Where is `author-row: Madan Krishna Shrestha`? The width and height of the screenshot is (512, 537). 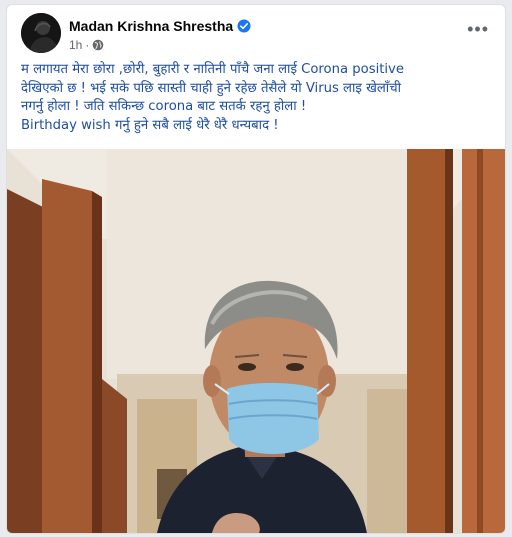
author-row: Madan Krishna Shrestha is located at coordinates (160, 26).